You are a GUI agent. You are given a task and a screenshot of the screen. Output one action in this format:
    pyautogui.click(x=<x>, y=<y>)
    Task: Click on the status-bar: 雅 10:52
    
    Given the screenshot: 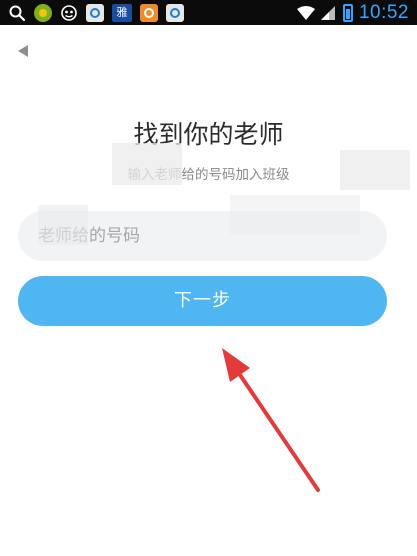 What is the action you would take?
    pyautogui.click(x=208, y=12)
    